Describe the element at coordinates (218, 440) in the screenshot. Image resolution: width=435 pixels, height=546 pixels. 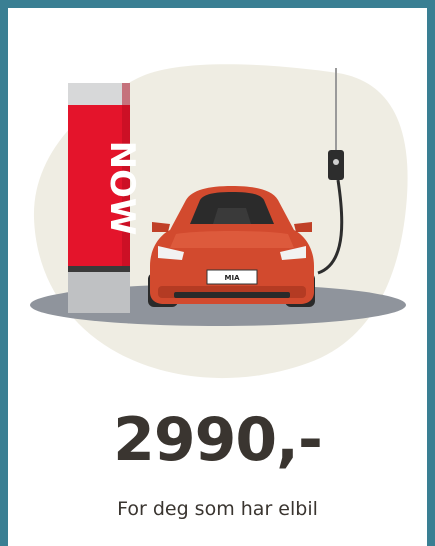
I see `price-label: 2990,-` at that location.